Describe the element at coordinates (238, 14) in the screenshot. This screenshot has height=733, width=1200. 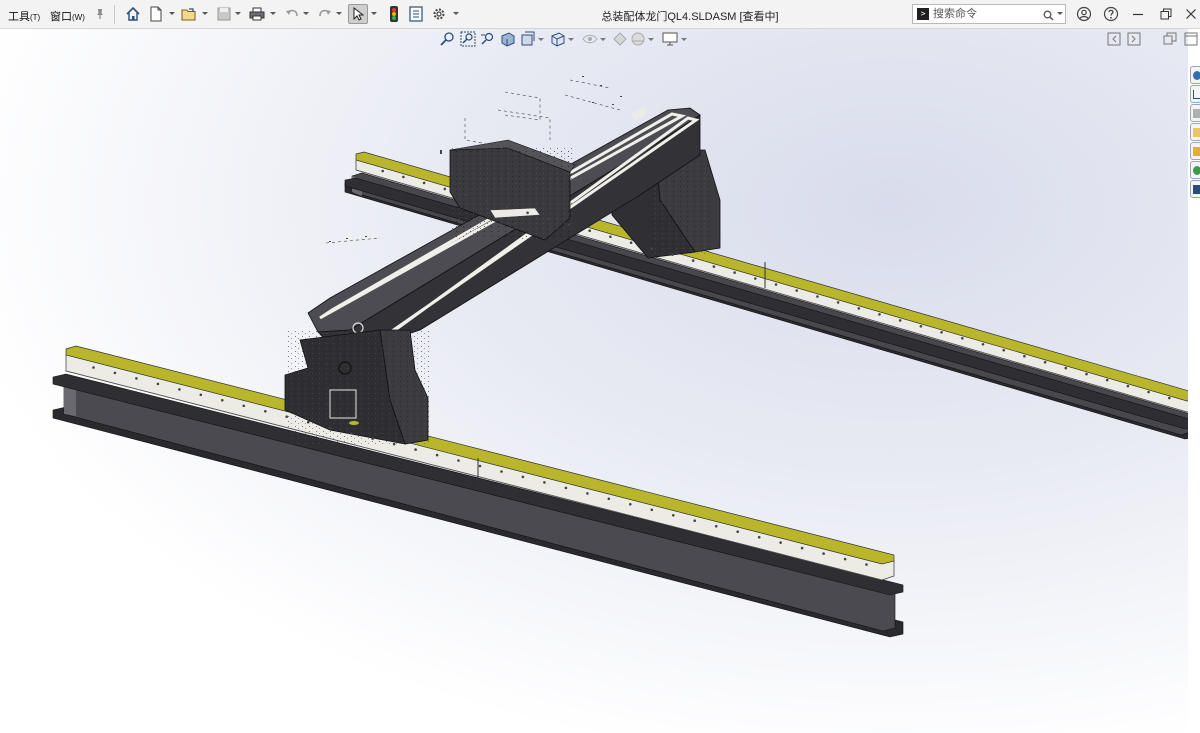
I see `save-dropdown-caret` at that location.